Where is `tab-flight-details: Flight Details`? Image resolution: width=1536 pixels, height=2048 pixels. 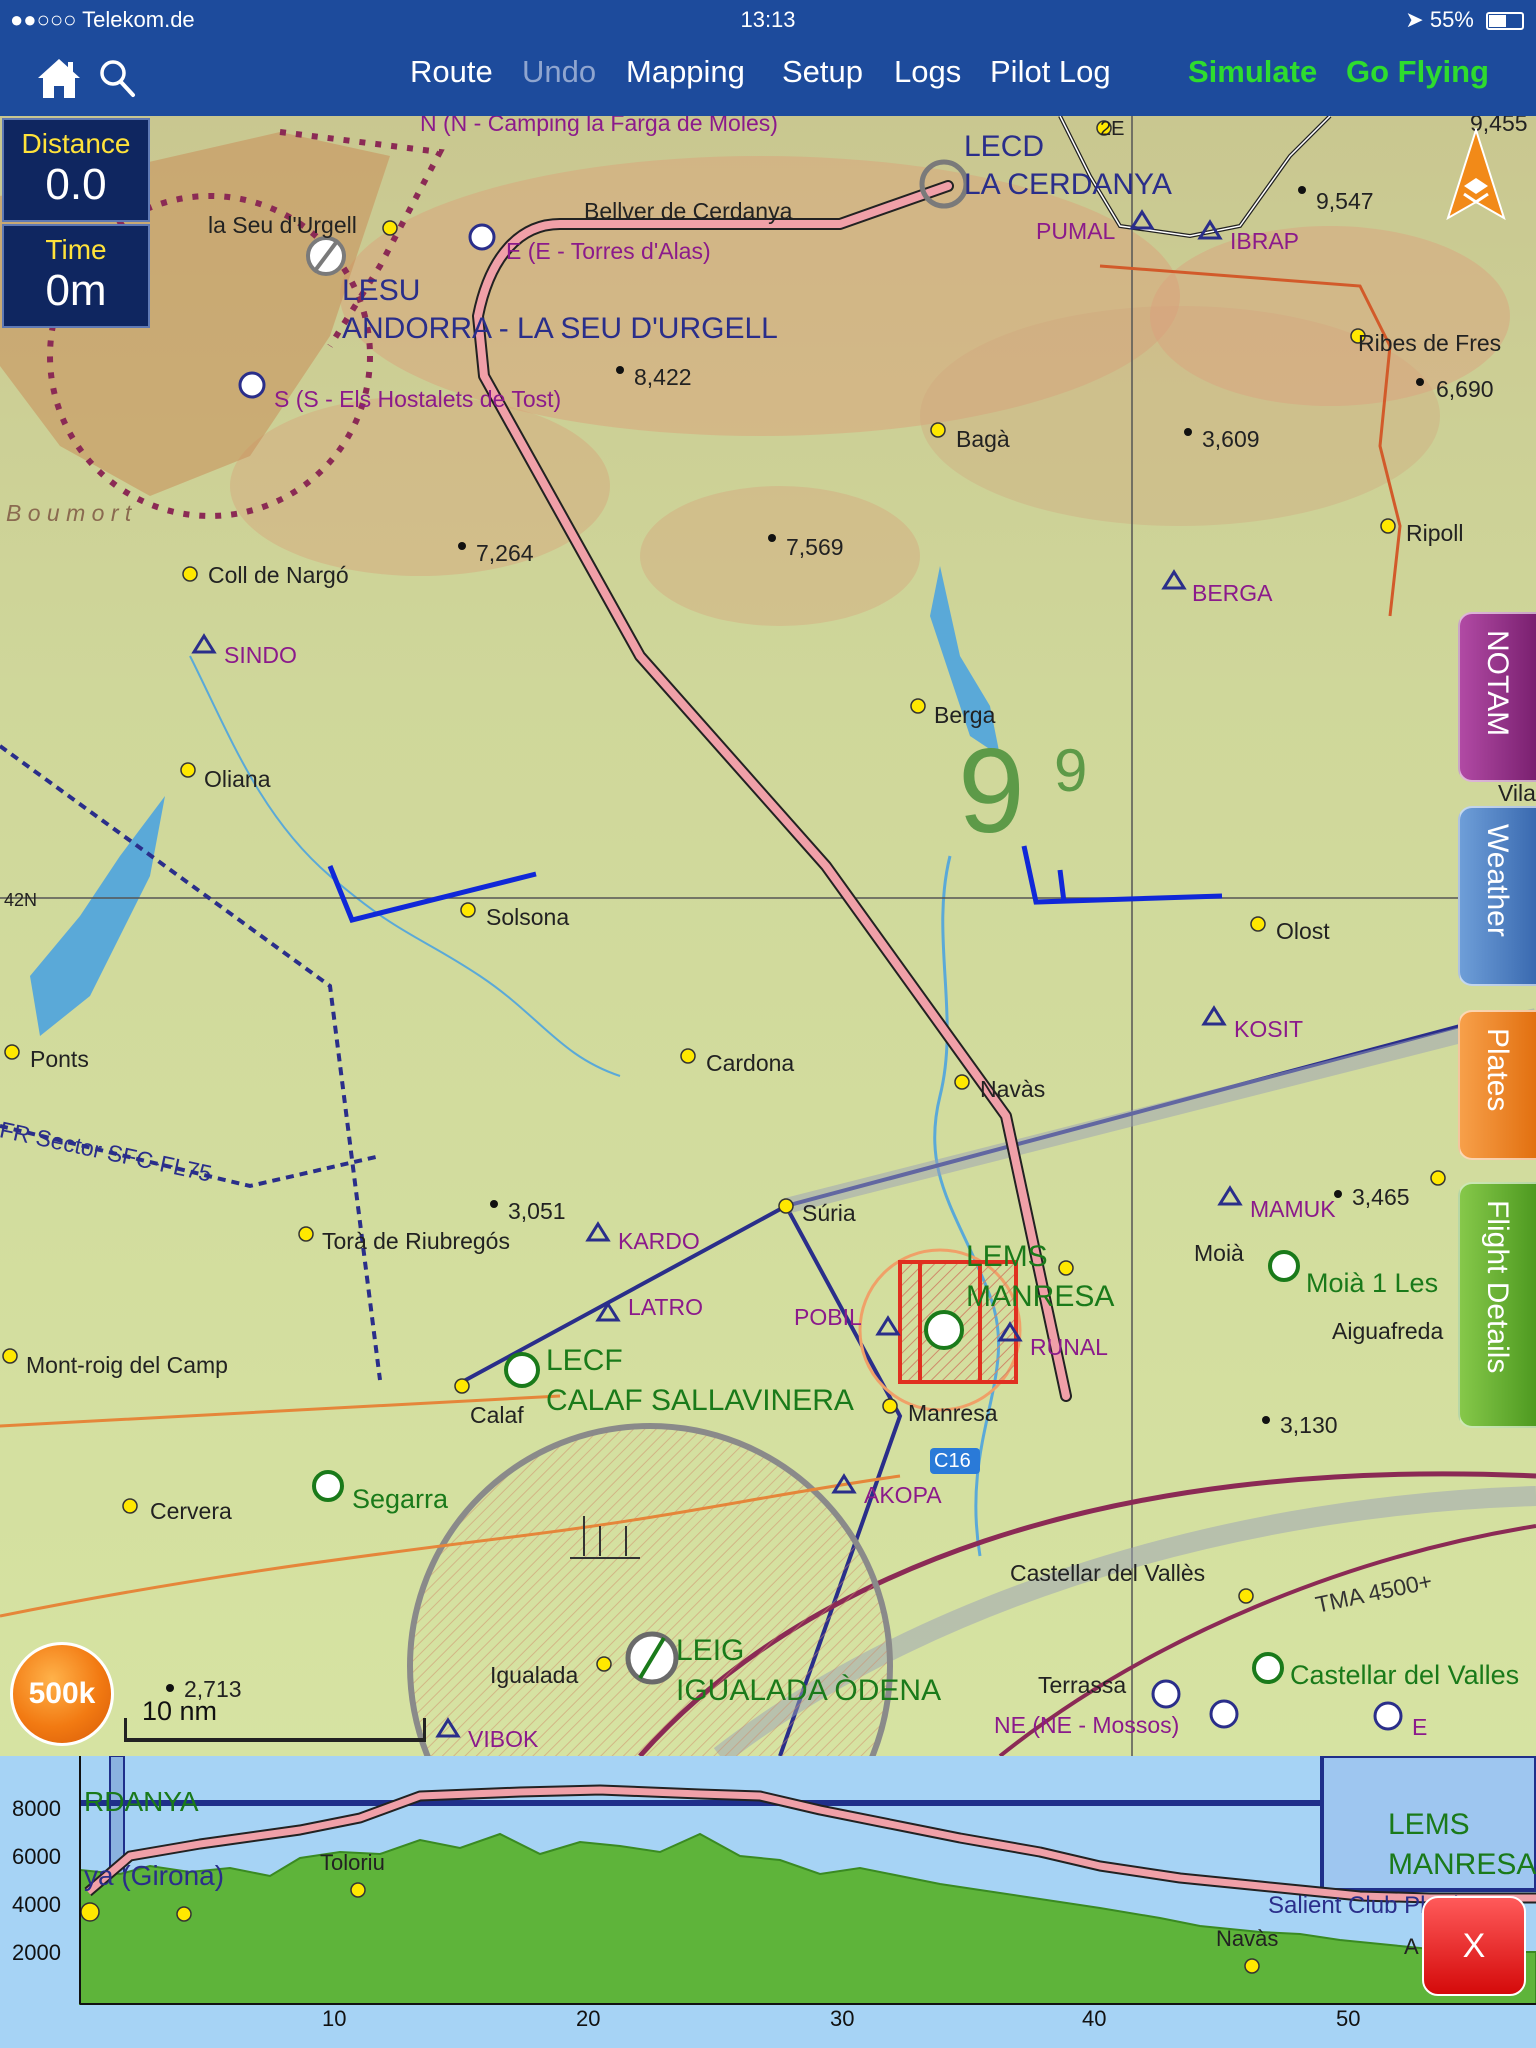
tab-flight-details: Flight Details is located at coordinates (1497, 1305).